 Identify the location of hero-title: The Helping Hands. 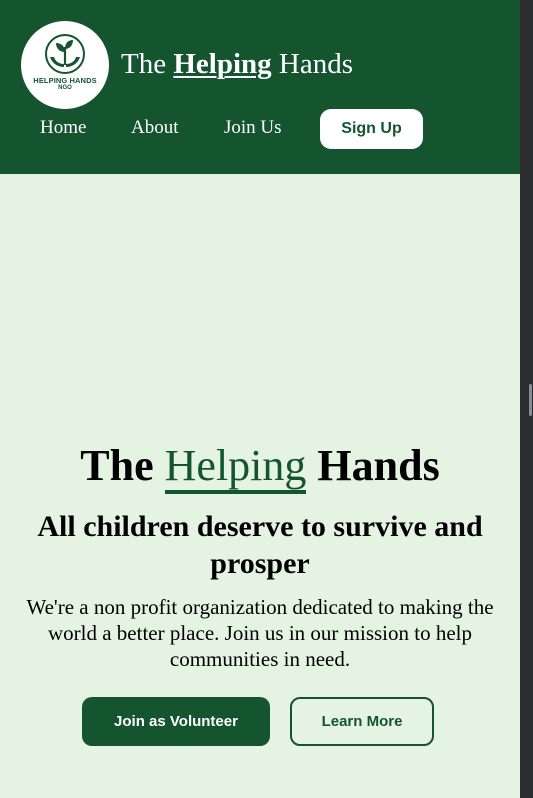
(260, 467).